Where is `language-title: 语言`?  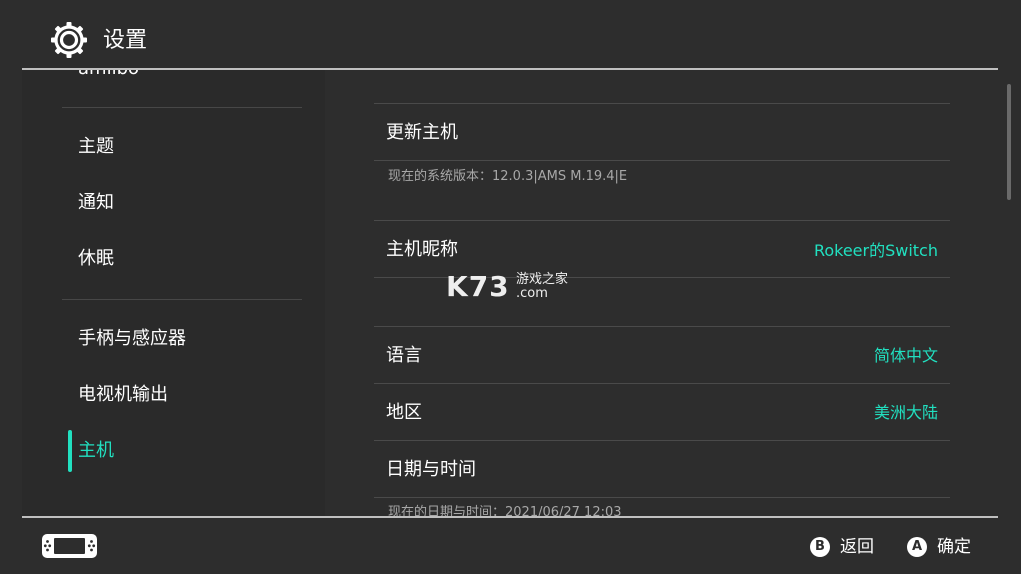
language-title: 语言 is located at coordinates (404, 355).